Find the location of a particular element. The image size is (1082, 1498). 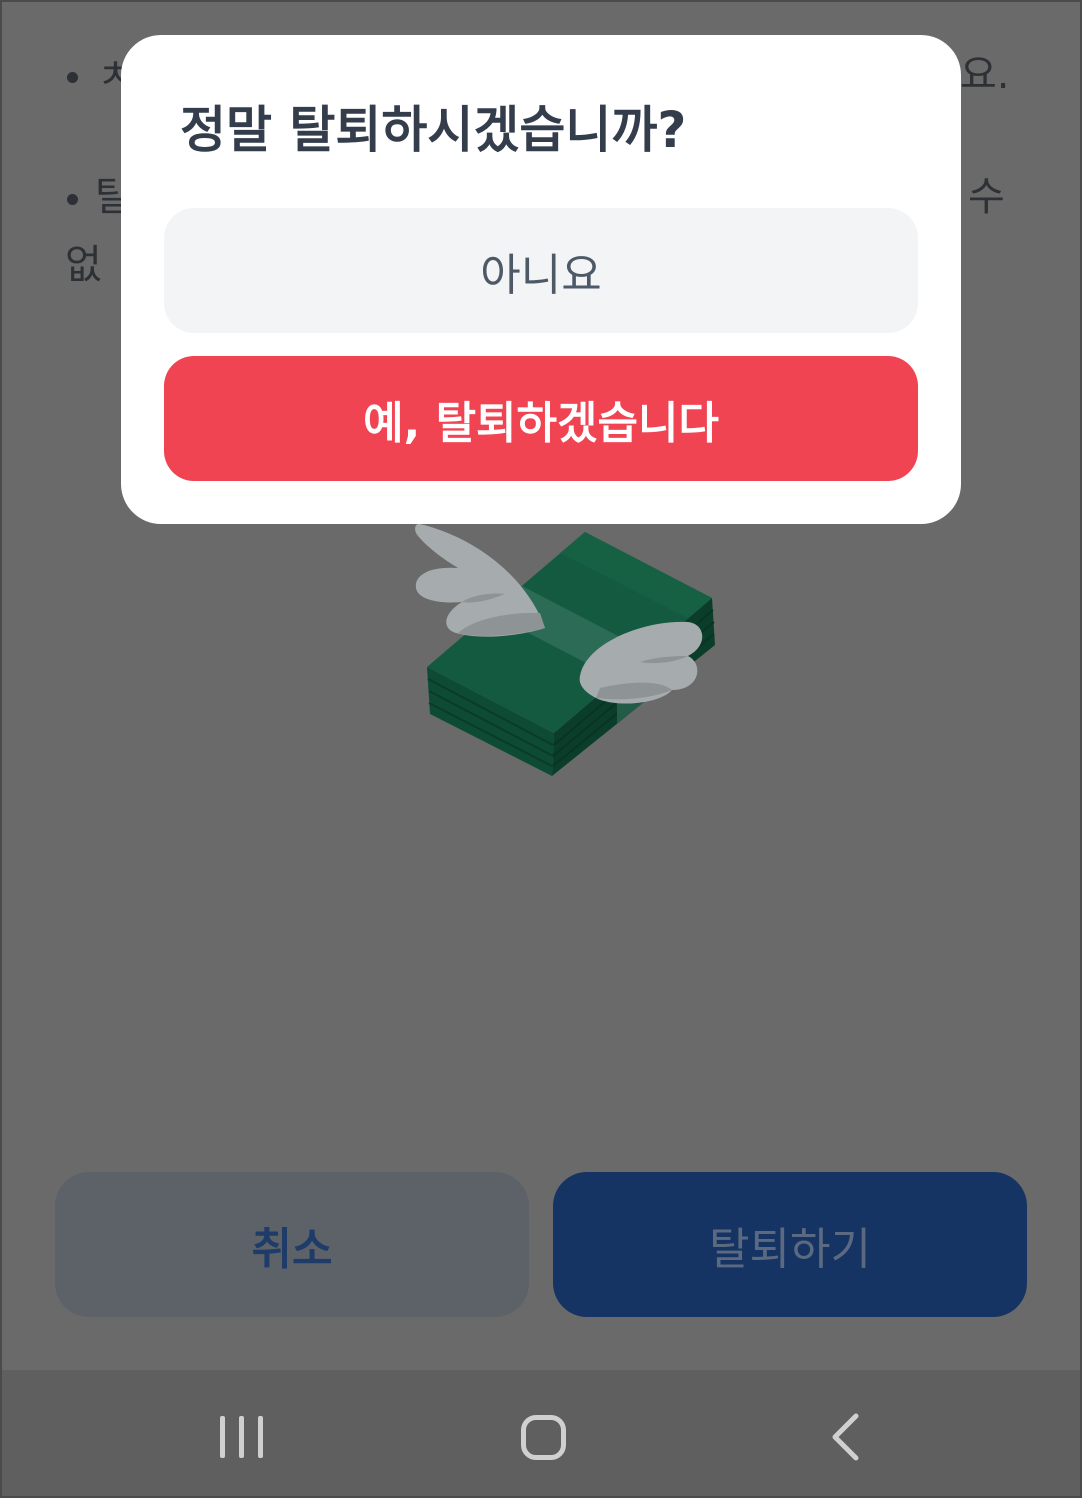

dialog-confirm-withdraw-button: 예, 탈퇴하겠습니다 is located at coordinates (541, 418).